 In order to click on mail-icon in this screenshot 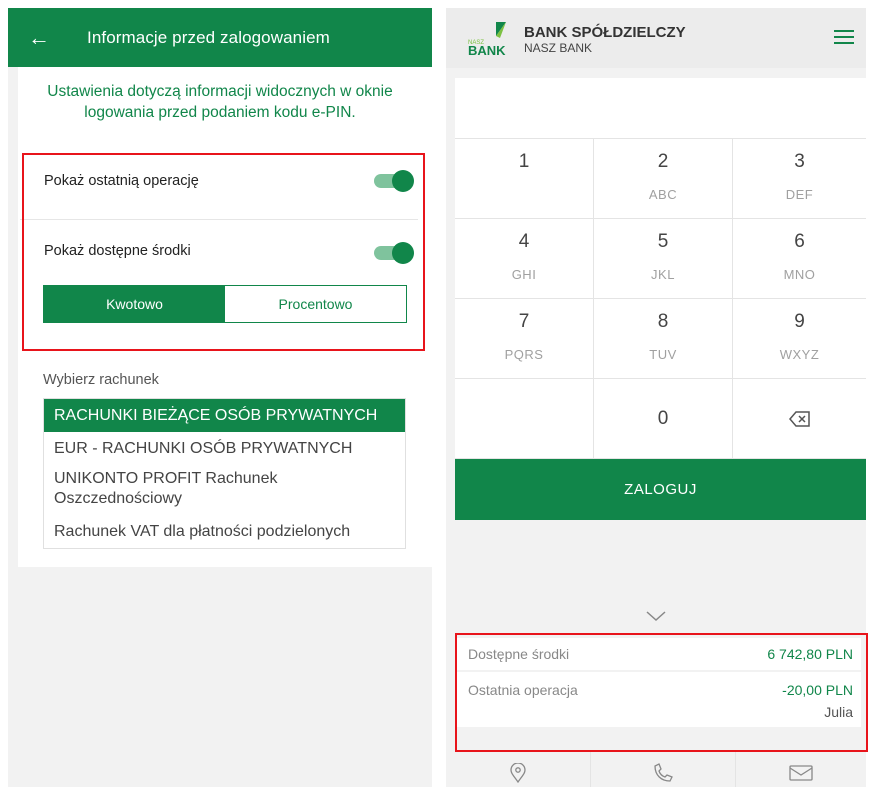, I will do `click(801, 768)`.